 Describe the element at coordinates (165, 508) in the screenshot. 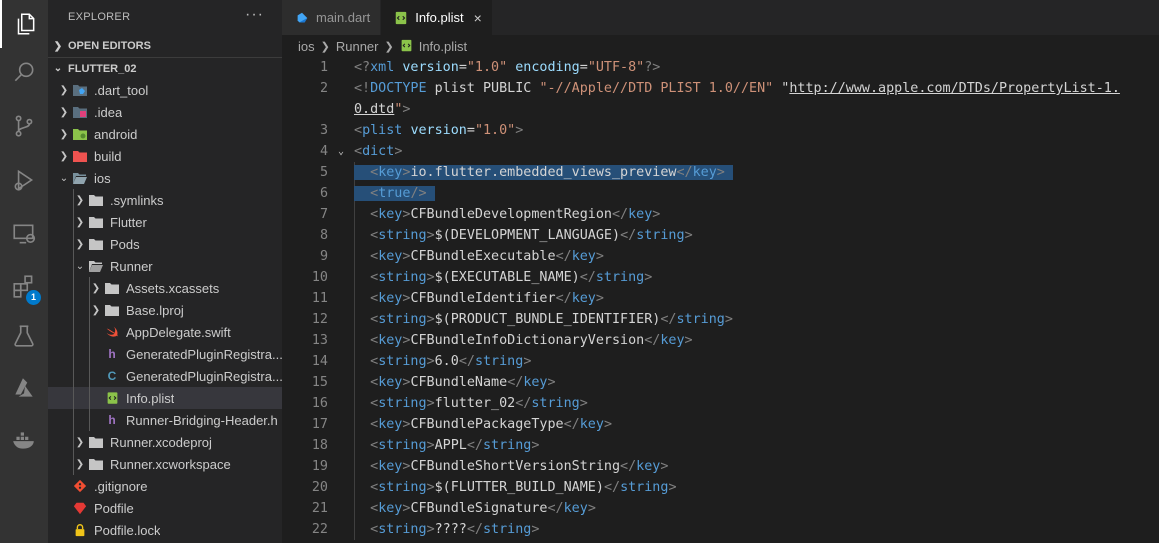

I see `tree-item: Podfile` at that location.